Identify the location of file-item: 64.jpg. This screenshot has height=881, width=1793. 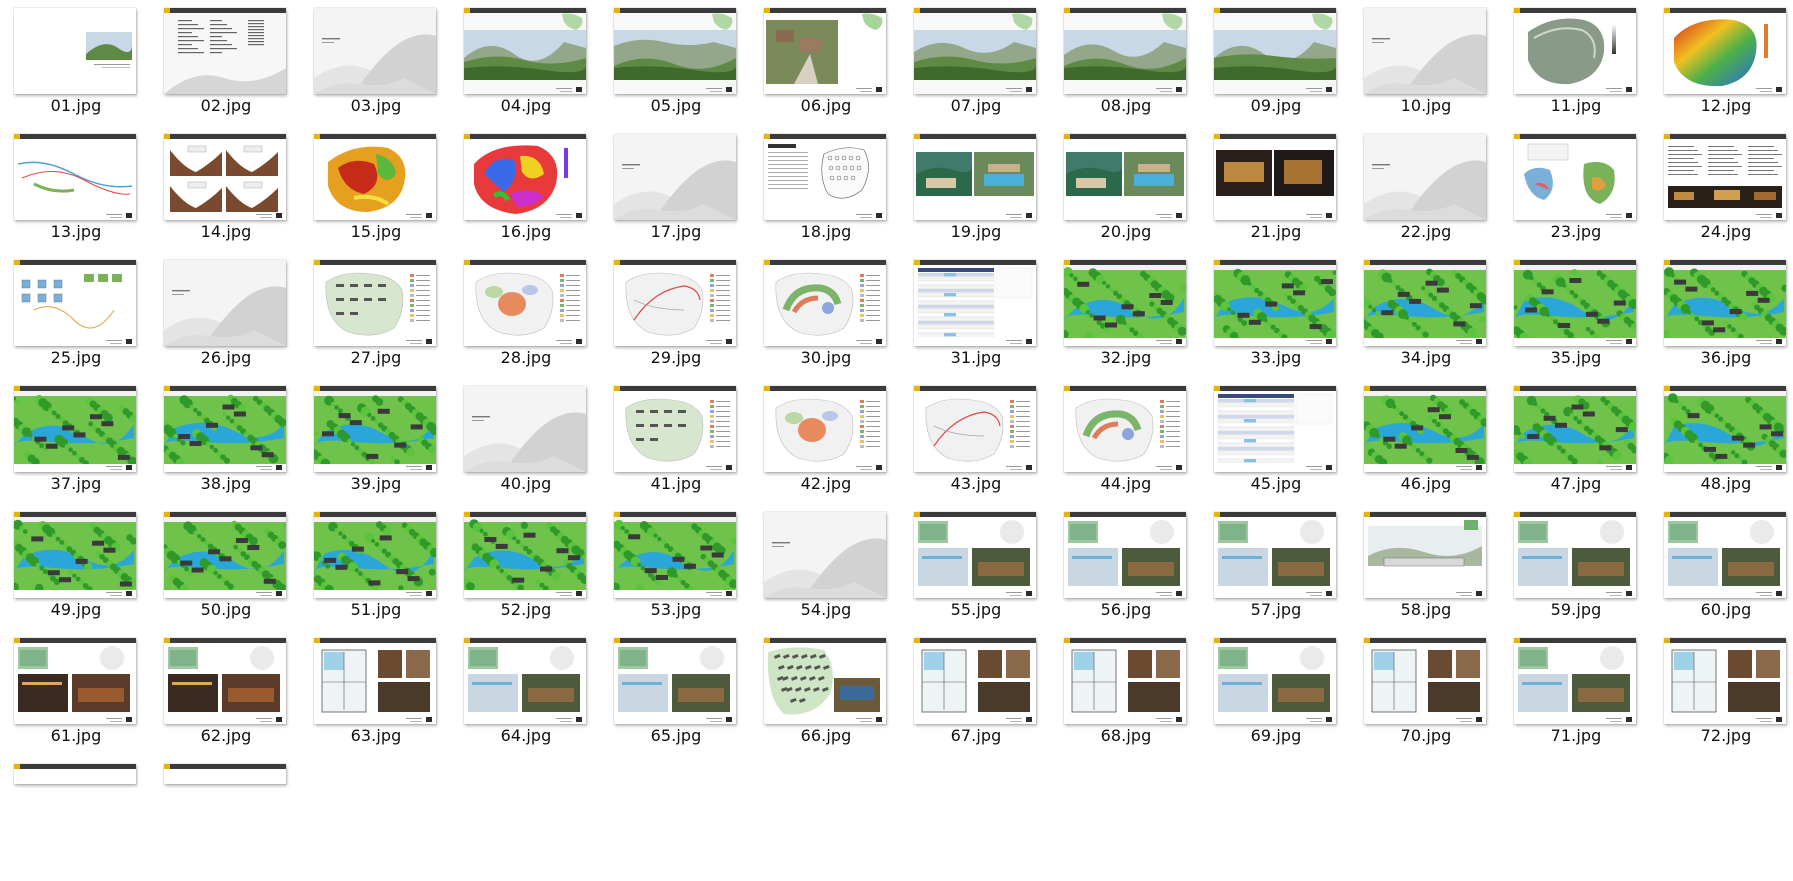
(526, 692).